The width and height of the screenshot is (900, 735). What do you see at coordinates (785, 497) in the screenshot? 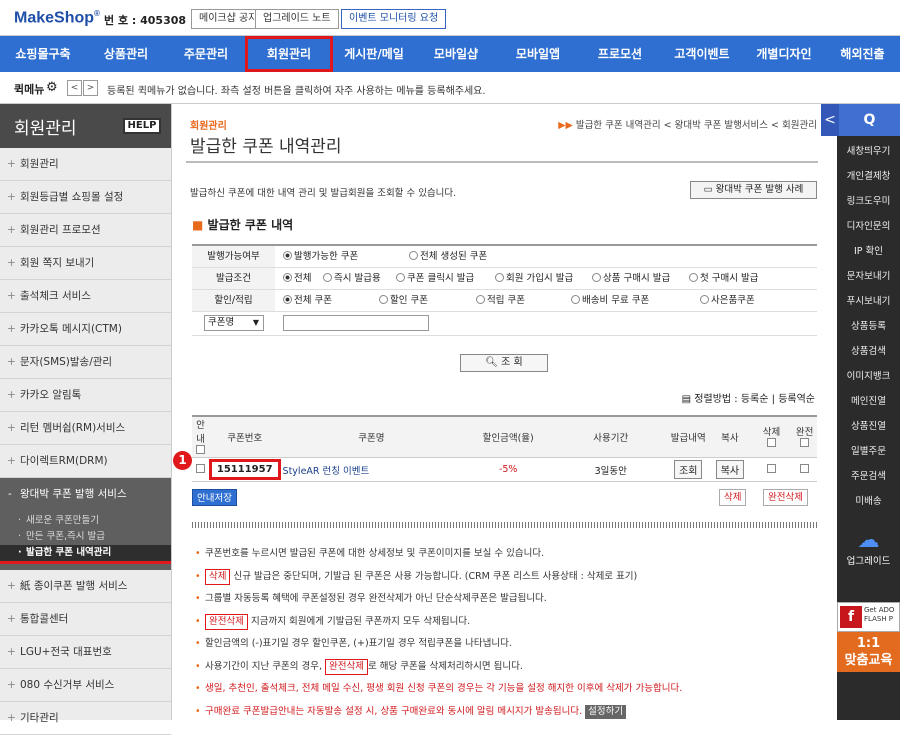
I see `full-delete-button: 완전삭제` at bounding box center [785, 497].